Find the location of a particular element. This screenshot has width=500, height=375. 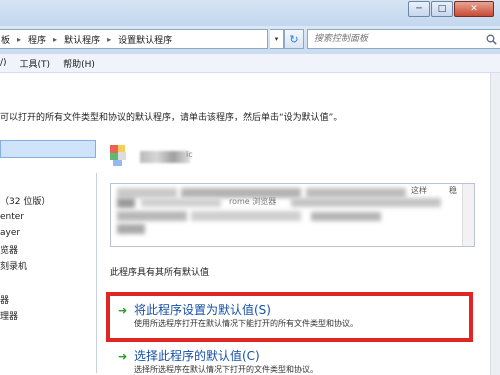

description-fragment: 这样 is located at coordinates (419, 190).